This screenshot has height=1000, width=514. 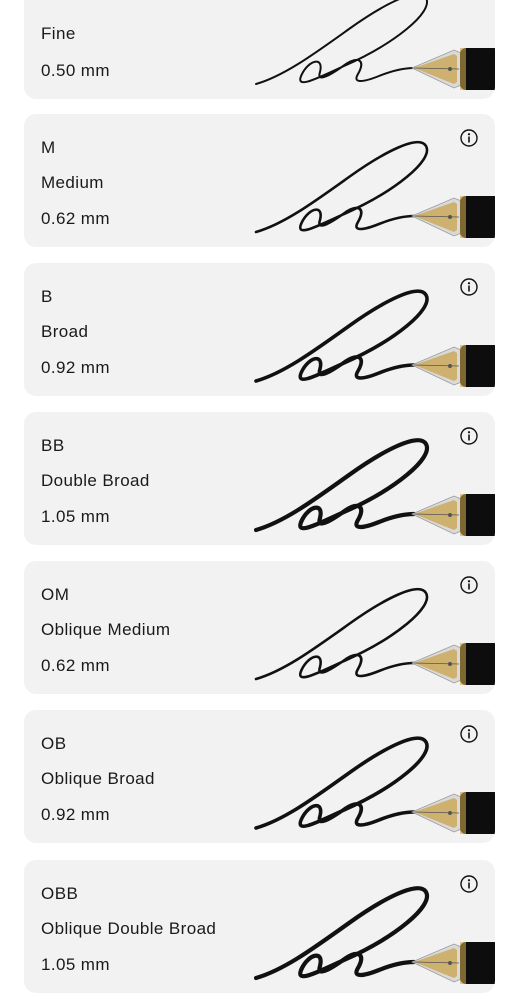 I want to click on nib-code: OB, so click(x=54, y=743).